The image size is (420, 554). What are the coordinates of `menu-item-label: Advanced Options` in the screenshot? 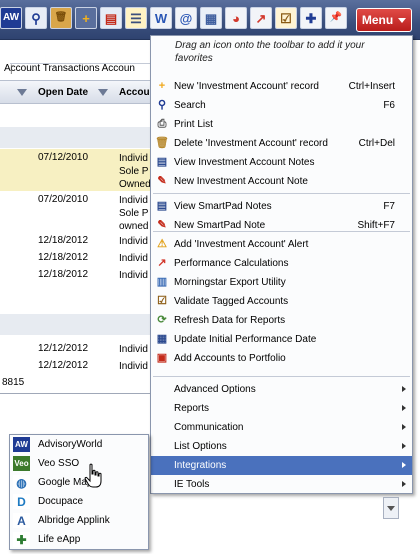 It's located at (215, 389).